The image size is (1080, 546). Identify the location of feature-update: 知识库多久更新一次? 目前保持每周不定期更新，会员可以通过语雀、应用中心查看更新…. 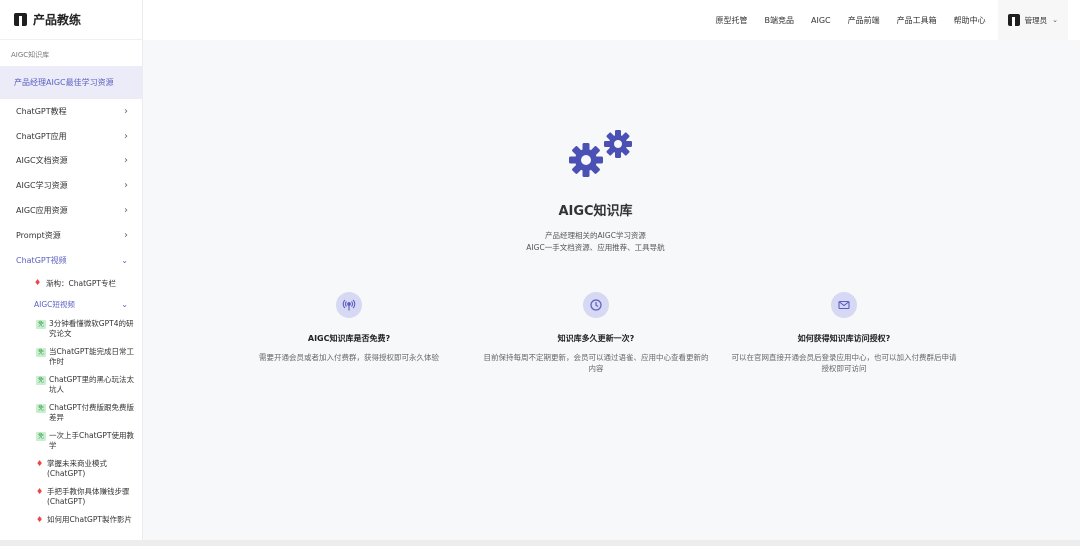
(596, 333).